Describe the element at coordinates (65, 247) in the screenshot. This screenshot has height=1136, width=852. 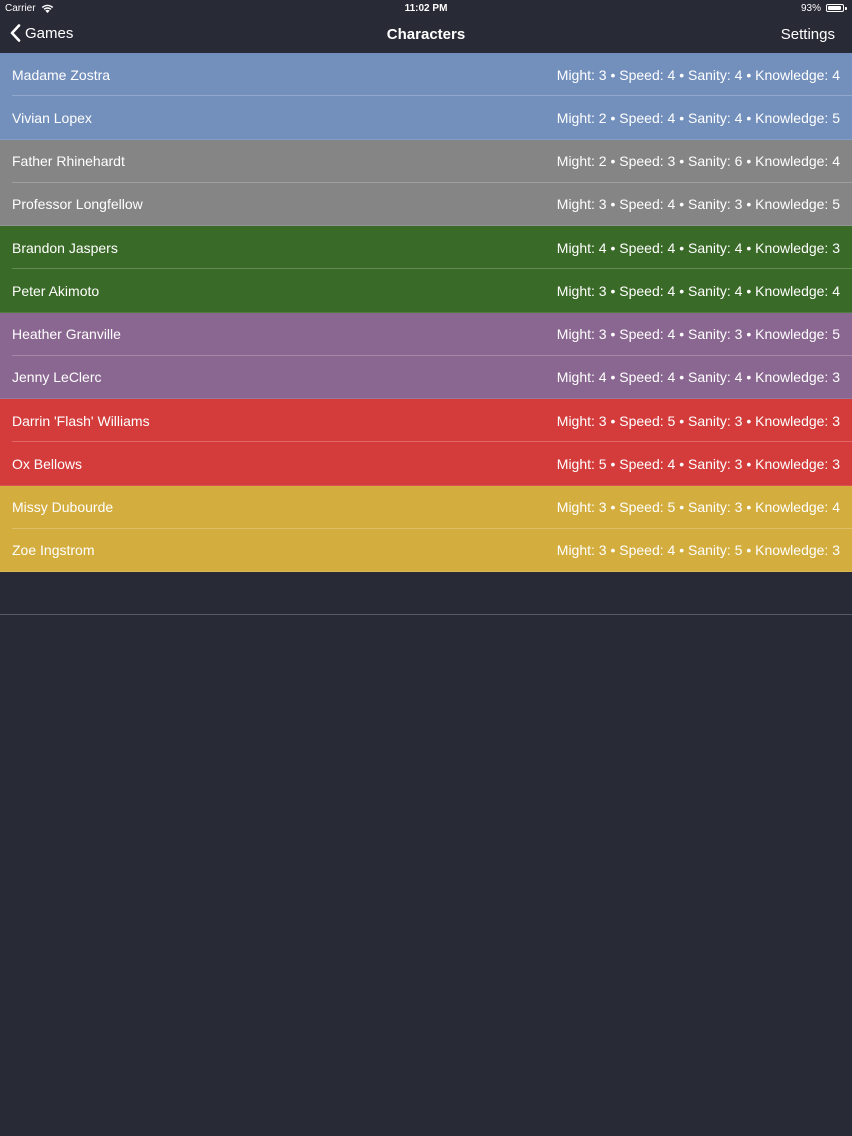
I see `character-name: Brandon Jaspers` at that location.